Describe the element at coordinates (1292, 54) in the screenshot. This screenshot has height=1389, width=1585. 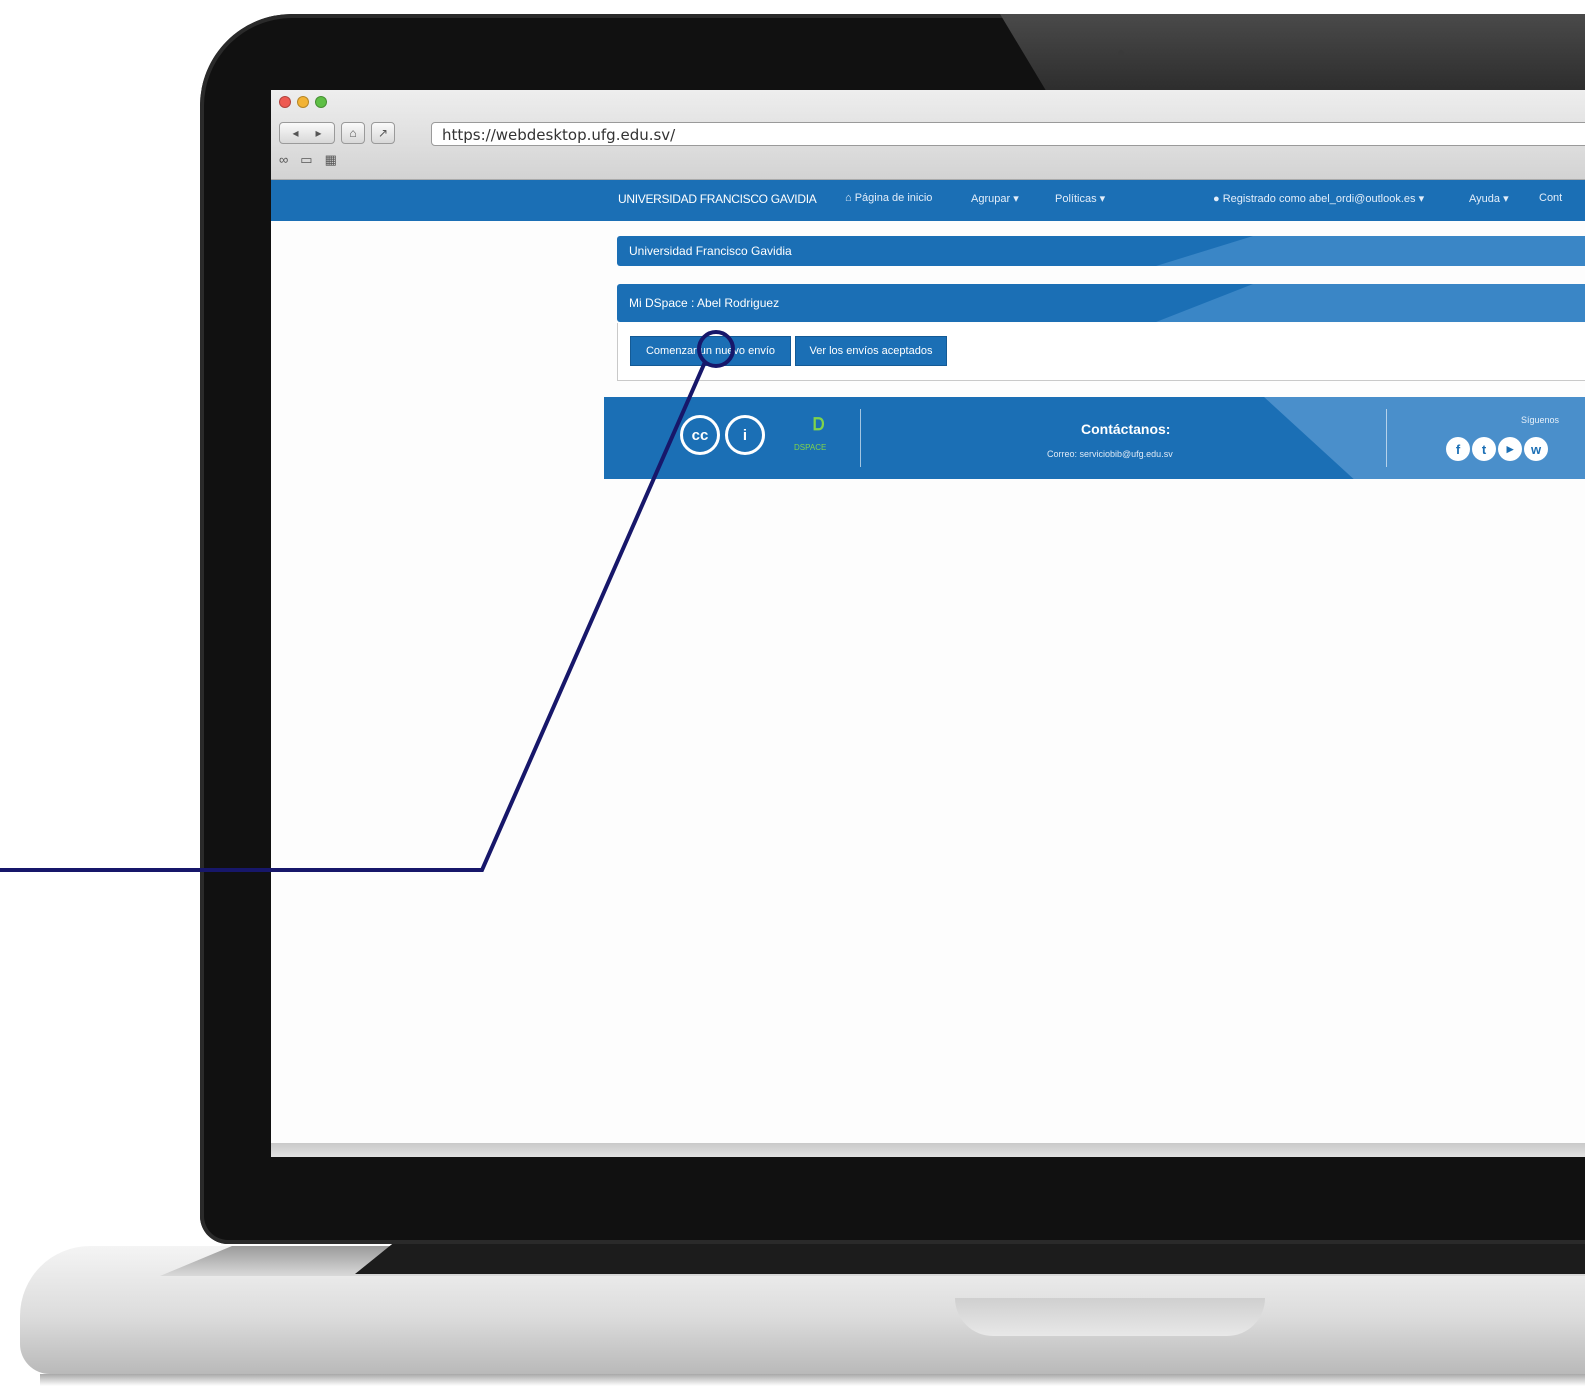
I see `lid-reflection` at that location.